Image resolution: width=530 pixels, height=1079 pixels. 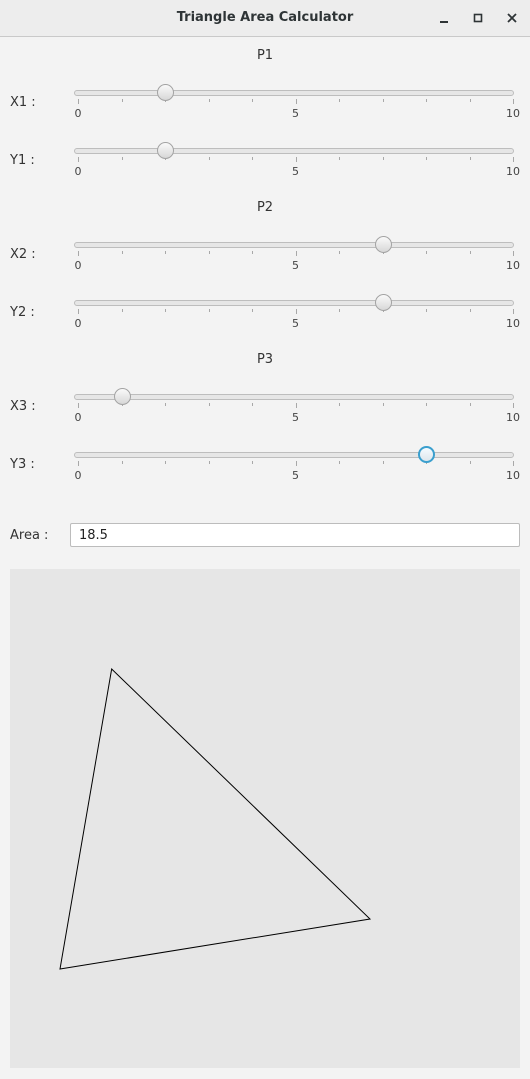 I want to click on x3-slider: 0 5 10, so click(x=297, y=407).